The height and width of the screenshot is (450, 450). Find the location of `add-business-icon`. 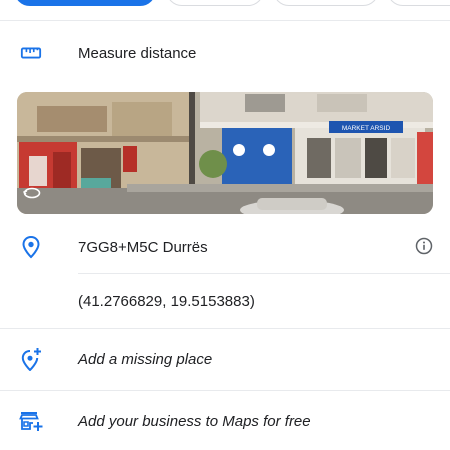

add-business-icon is located at coordinates (31, 421).